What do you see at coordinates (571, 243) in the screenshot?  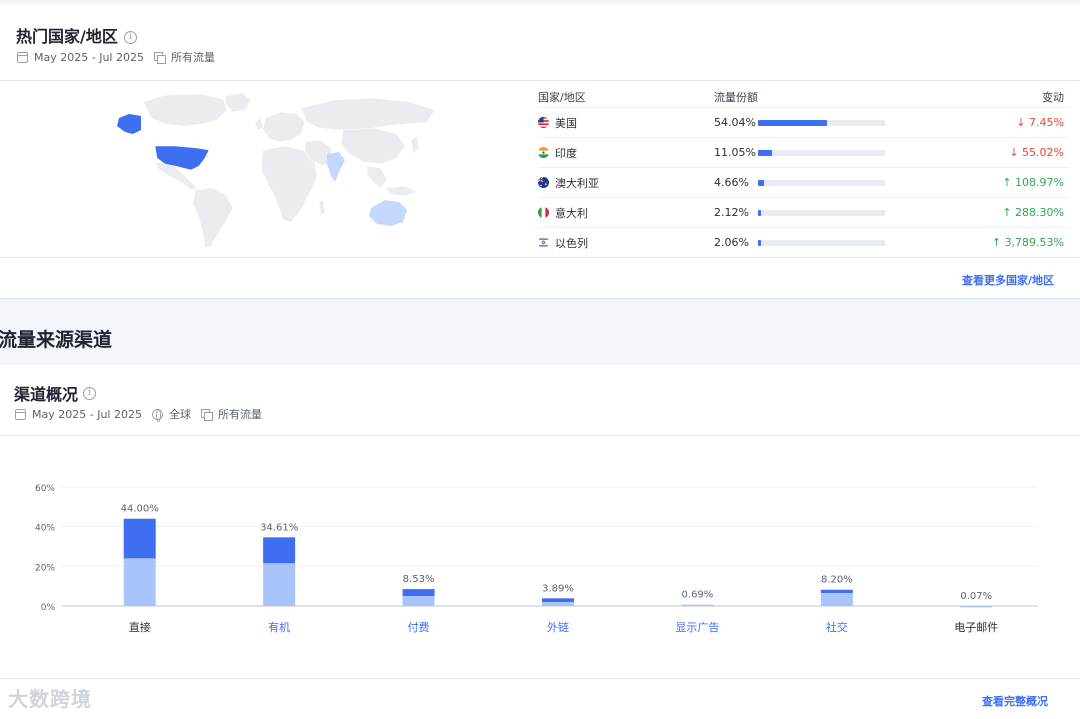 I see `country-name: 以色列` at bounding box center [571, 243].